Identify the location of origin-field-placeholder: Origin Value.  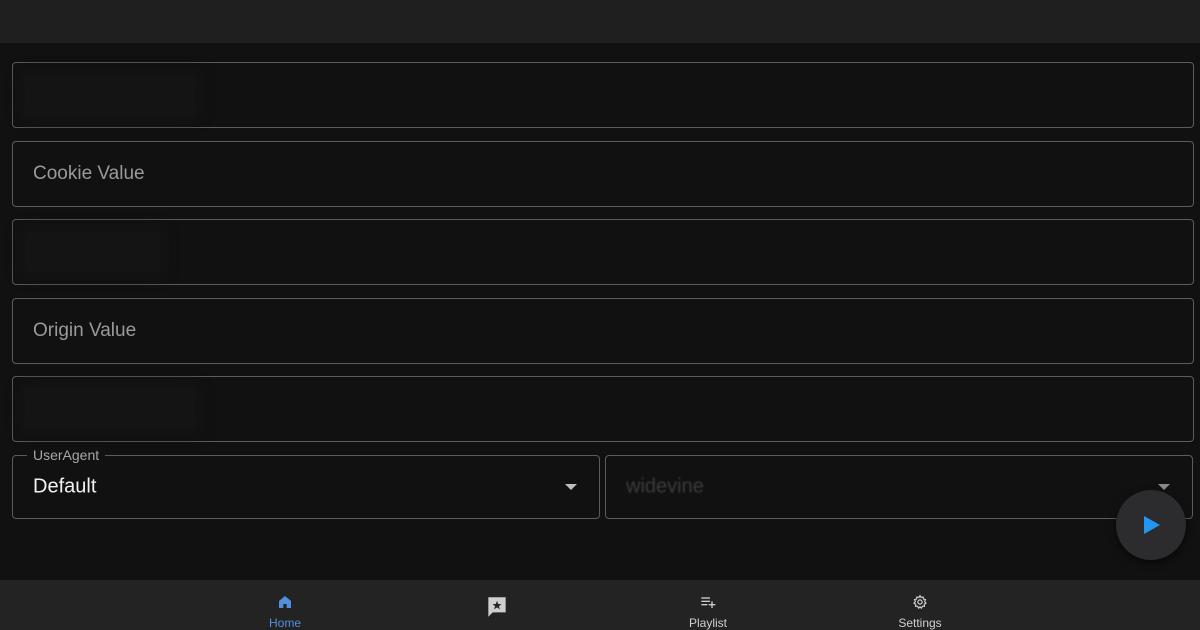
(85, 330).